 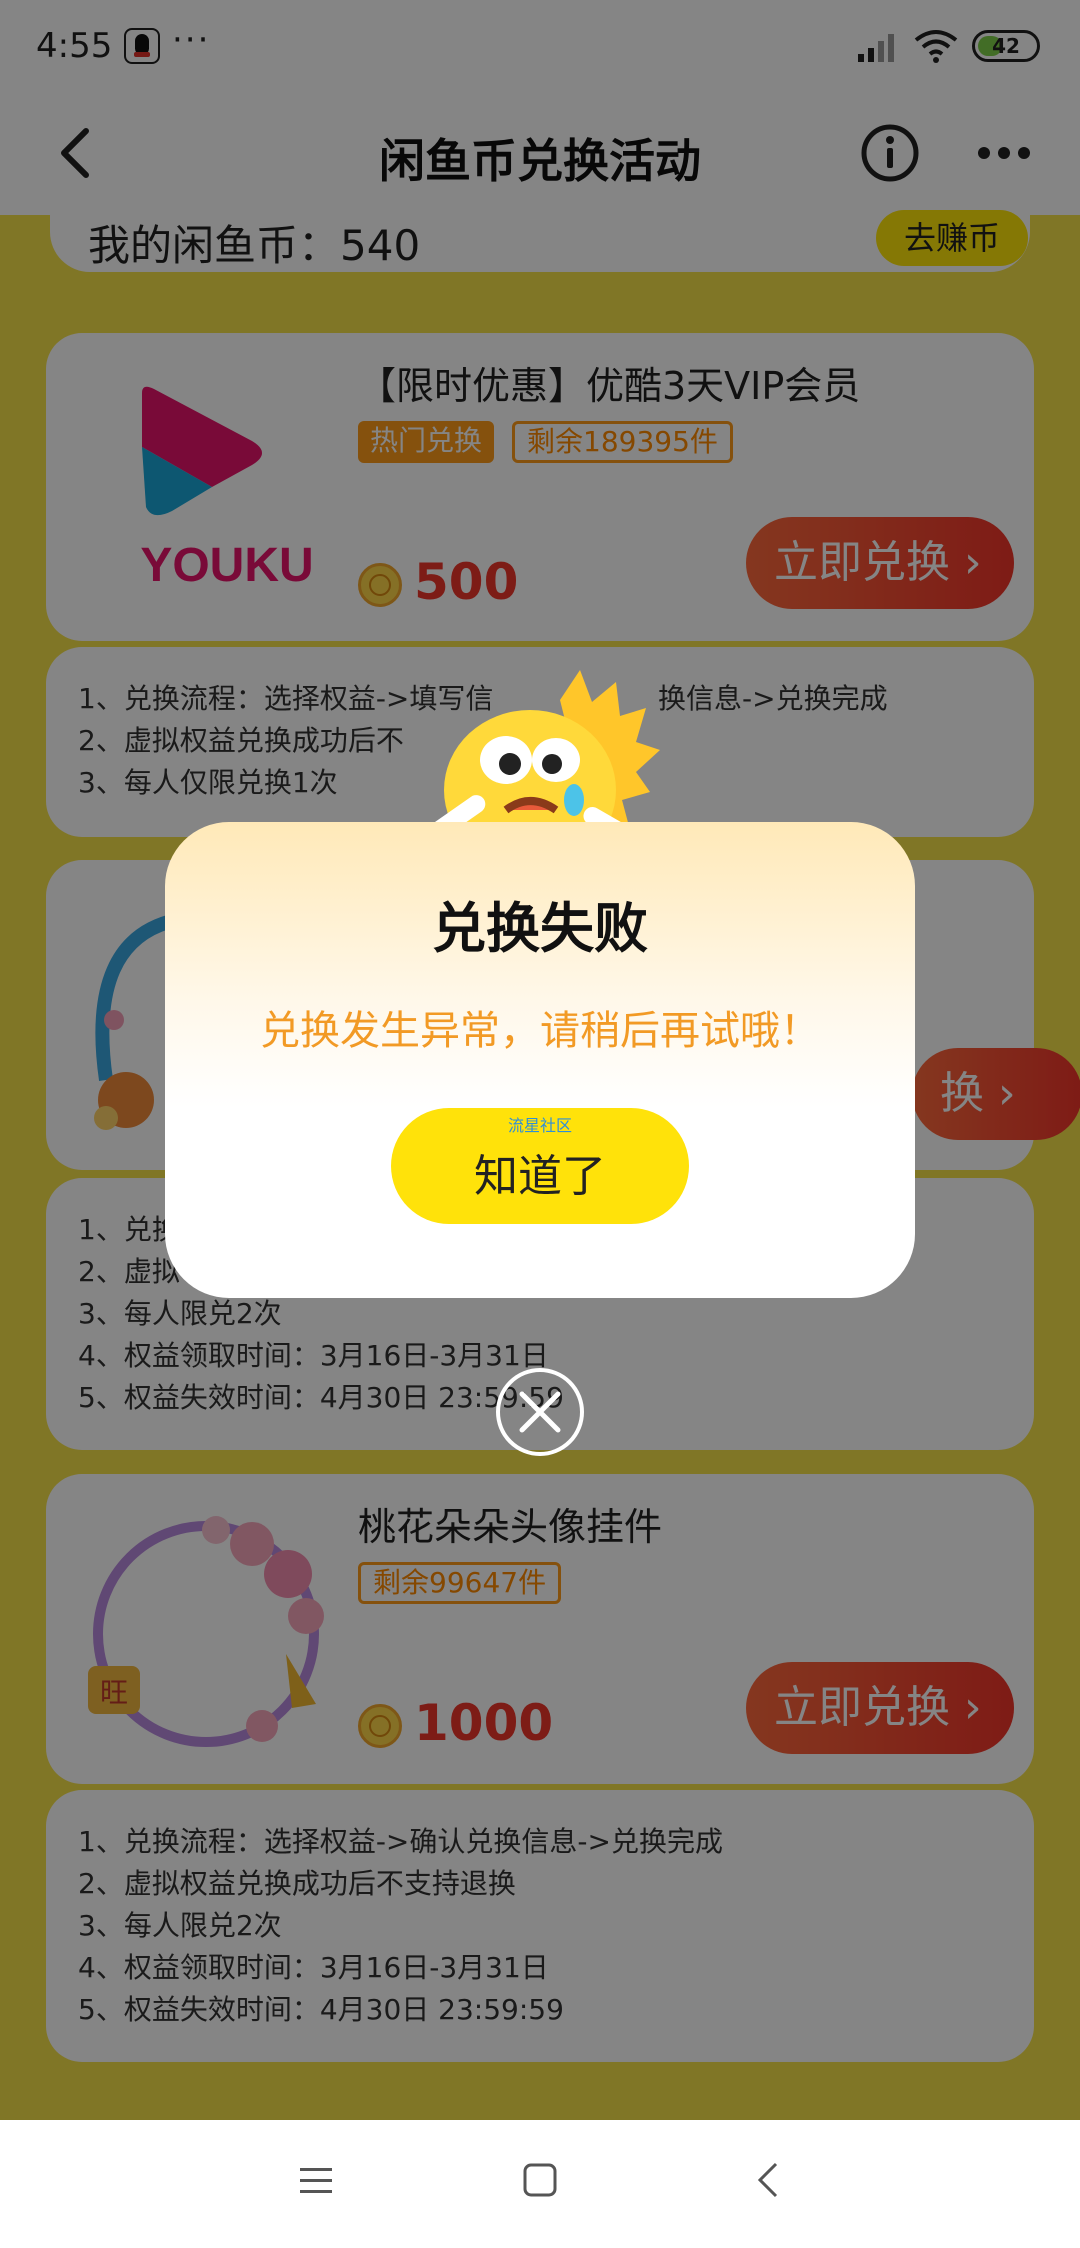 I want to click on system-nav-bar, so click(x=540, y=2184).